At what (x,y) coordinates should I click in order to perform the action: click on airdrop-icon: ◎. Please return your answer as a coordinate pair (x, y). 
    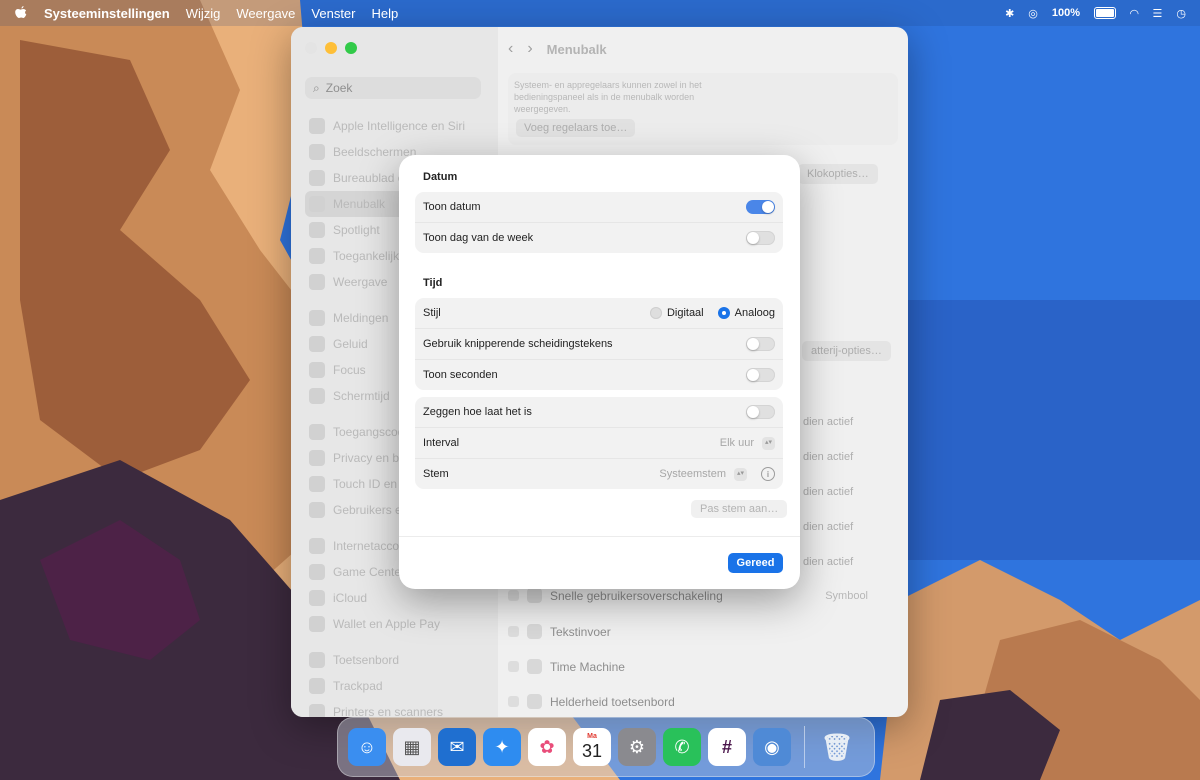
    Looking at the image, I should click on (1033, 13).